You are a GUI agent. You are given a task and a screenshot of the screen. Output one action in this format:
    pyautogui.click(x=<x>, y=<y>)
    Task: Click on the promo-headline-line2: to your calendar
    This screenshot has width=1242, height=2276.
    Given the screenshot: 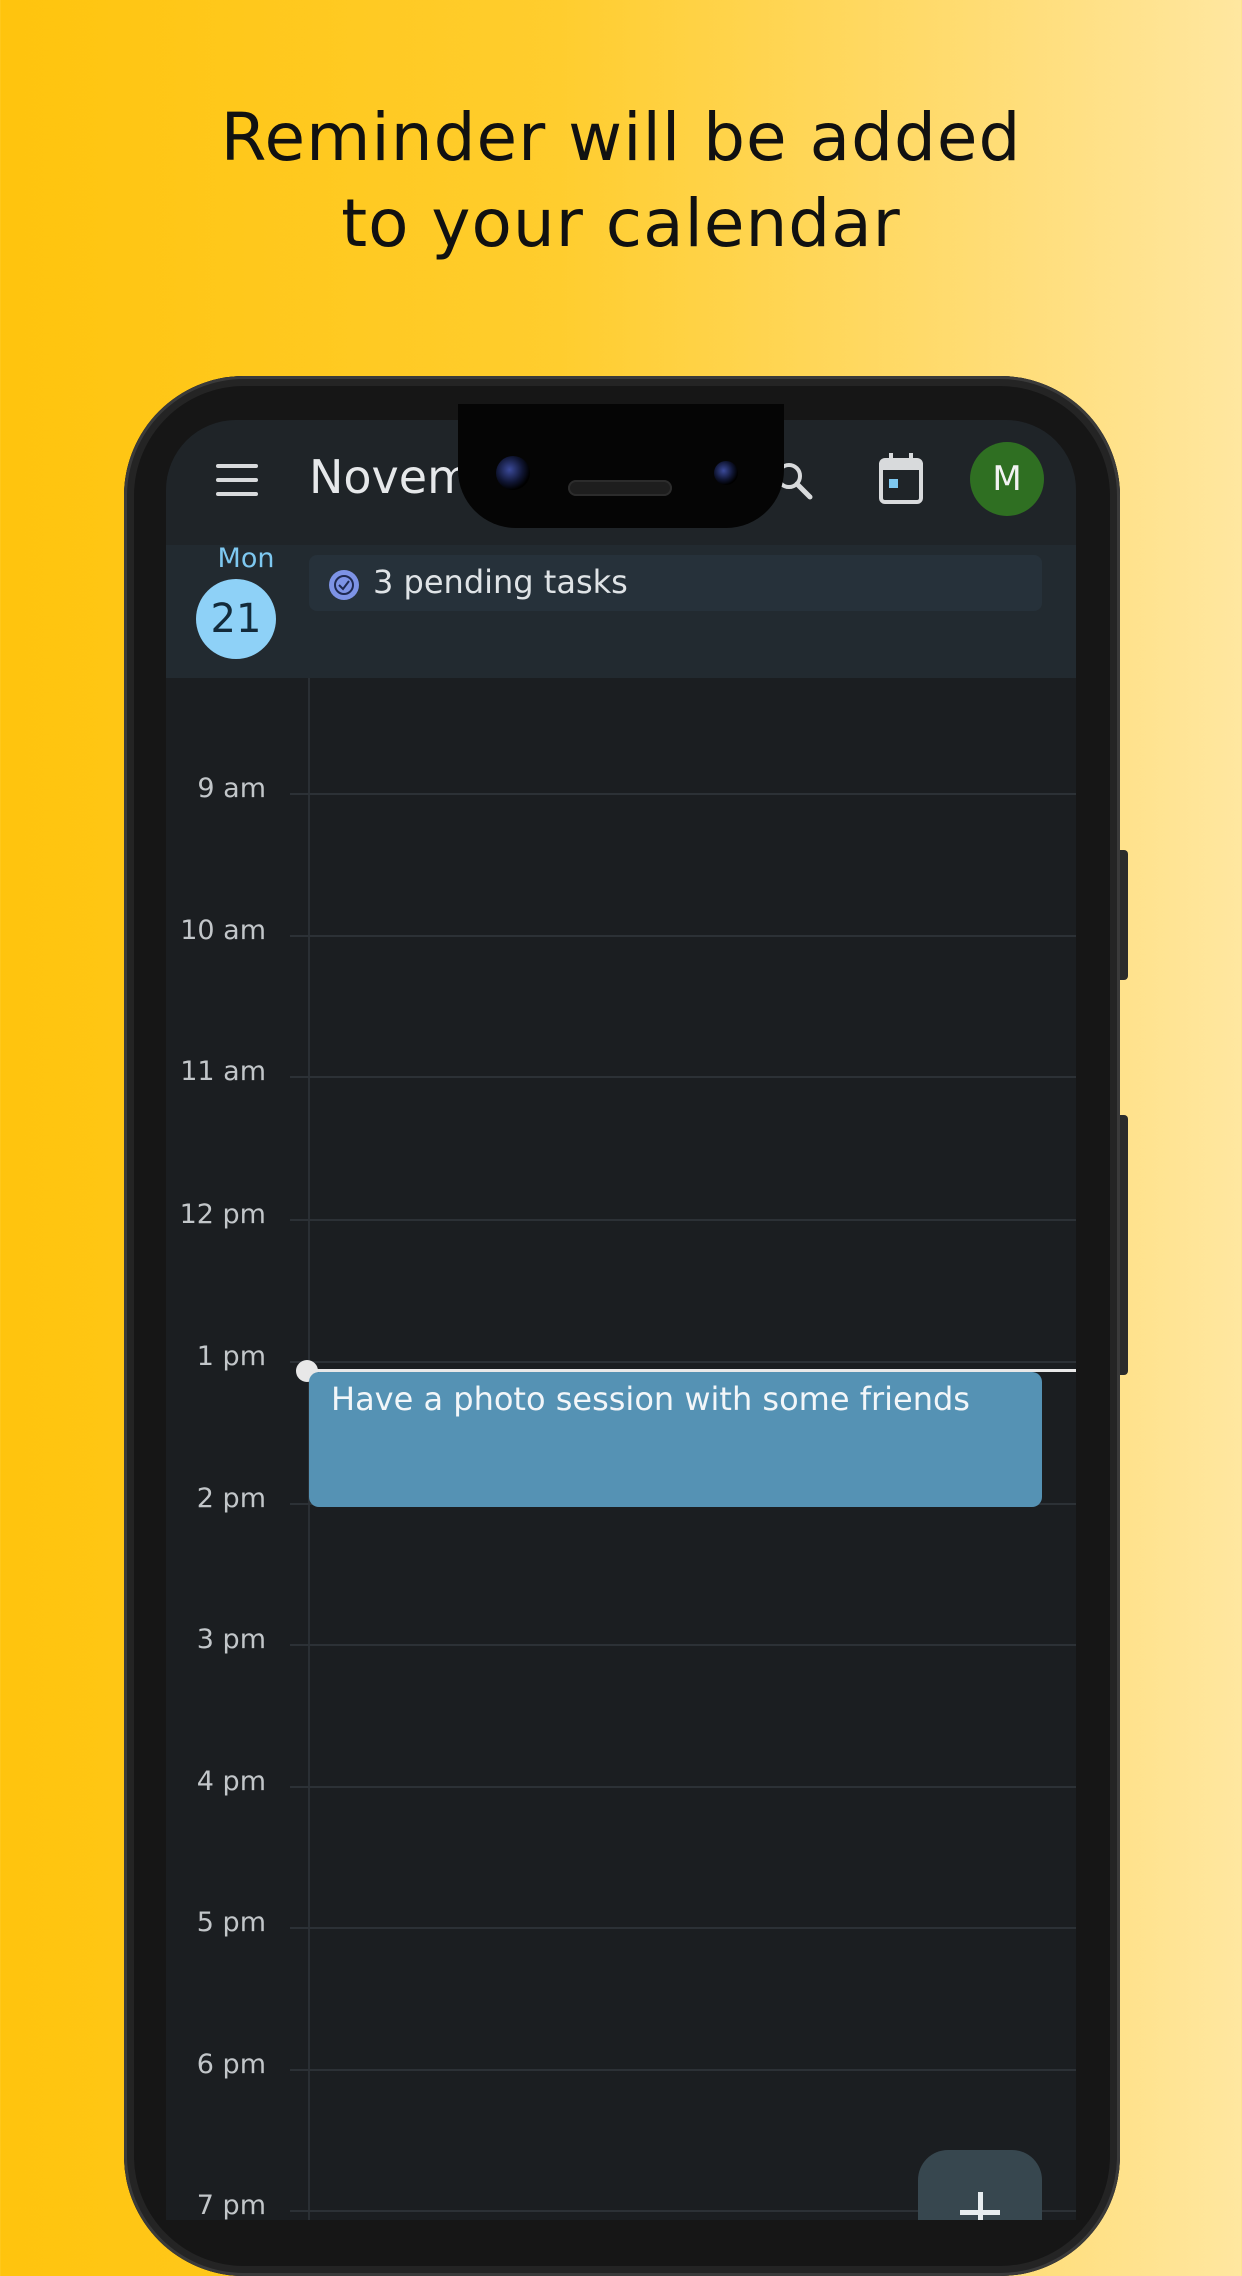 What is the action you would take?
    pyautogui.click(x=621, y=223)
    